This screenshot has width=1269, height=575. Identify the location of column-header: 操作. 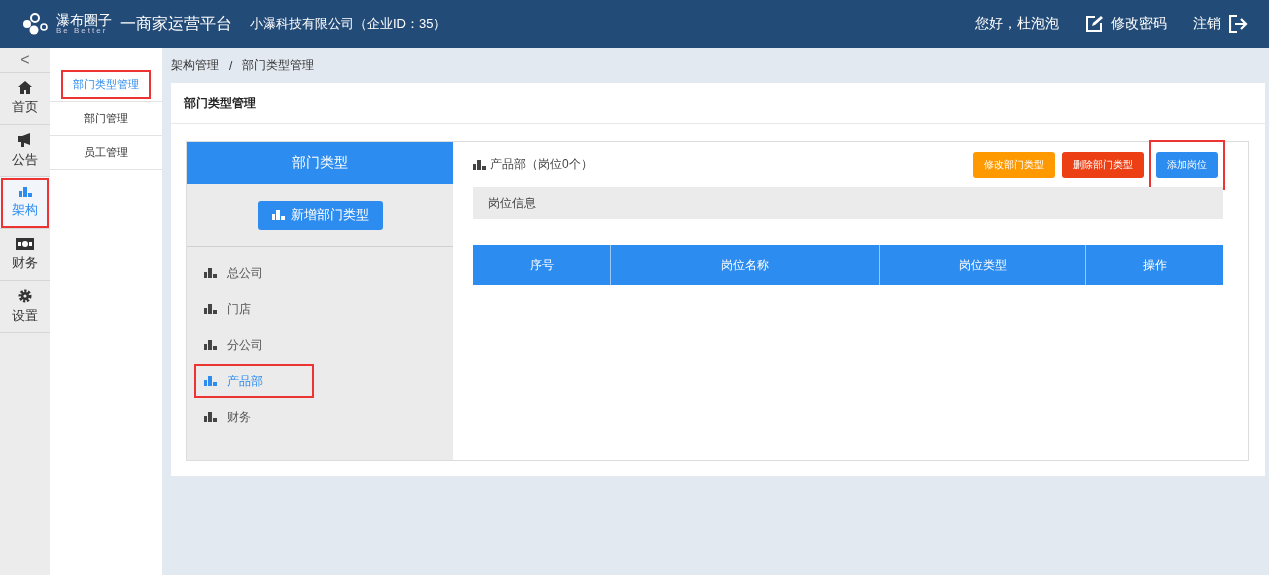
(1154, 265).